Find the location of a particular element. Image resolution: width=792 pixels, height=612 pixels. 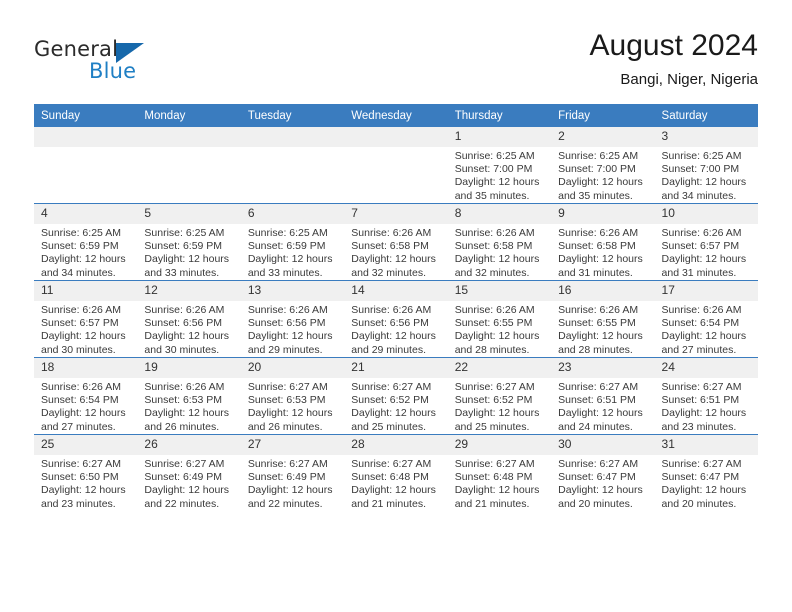

day-number: 6 is located at coordinates (292, 214).